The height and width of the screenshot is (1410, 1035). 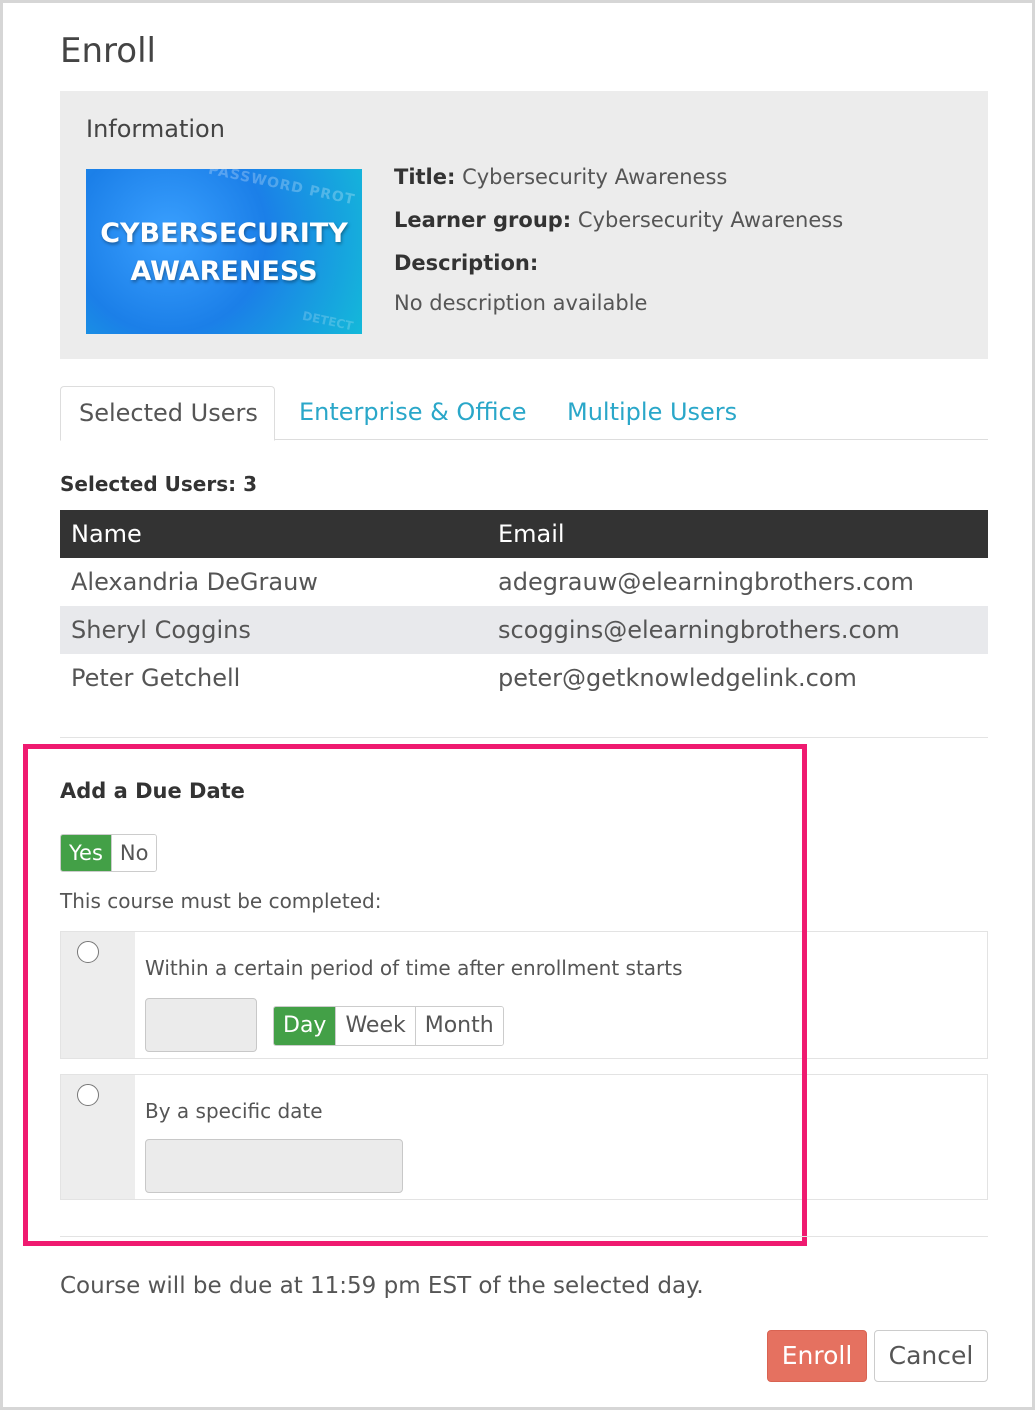 What do you see at coordinates (412, 413) in the screenshot?
I see `tab-enterprise-office: Enterprise & Office` at bounding box center [412, 413].